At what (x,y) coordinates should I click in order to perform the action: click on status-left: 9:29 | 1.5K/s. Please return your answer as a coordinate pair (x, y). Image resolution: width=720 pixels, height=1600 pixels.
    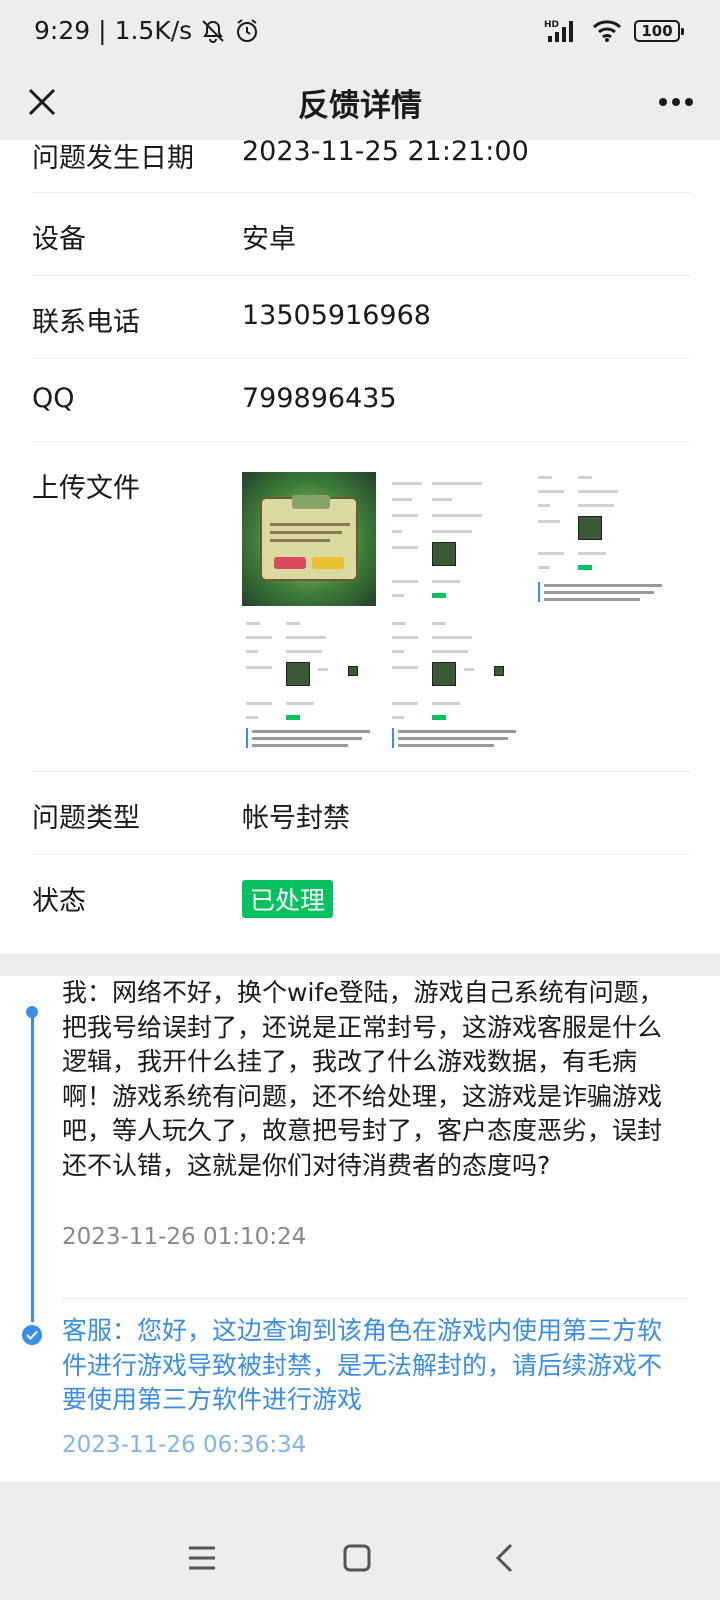
    Looking at the image, I should click on (147, 30).